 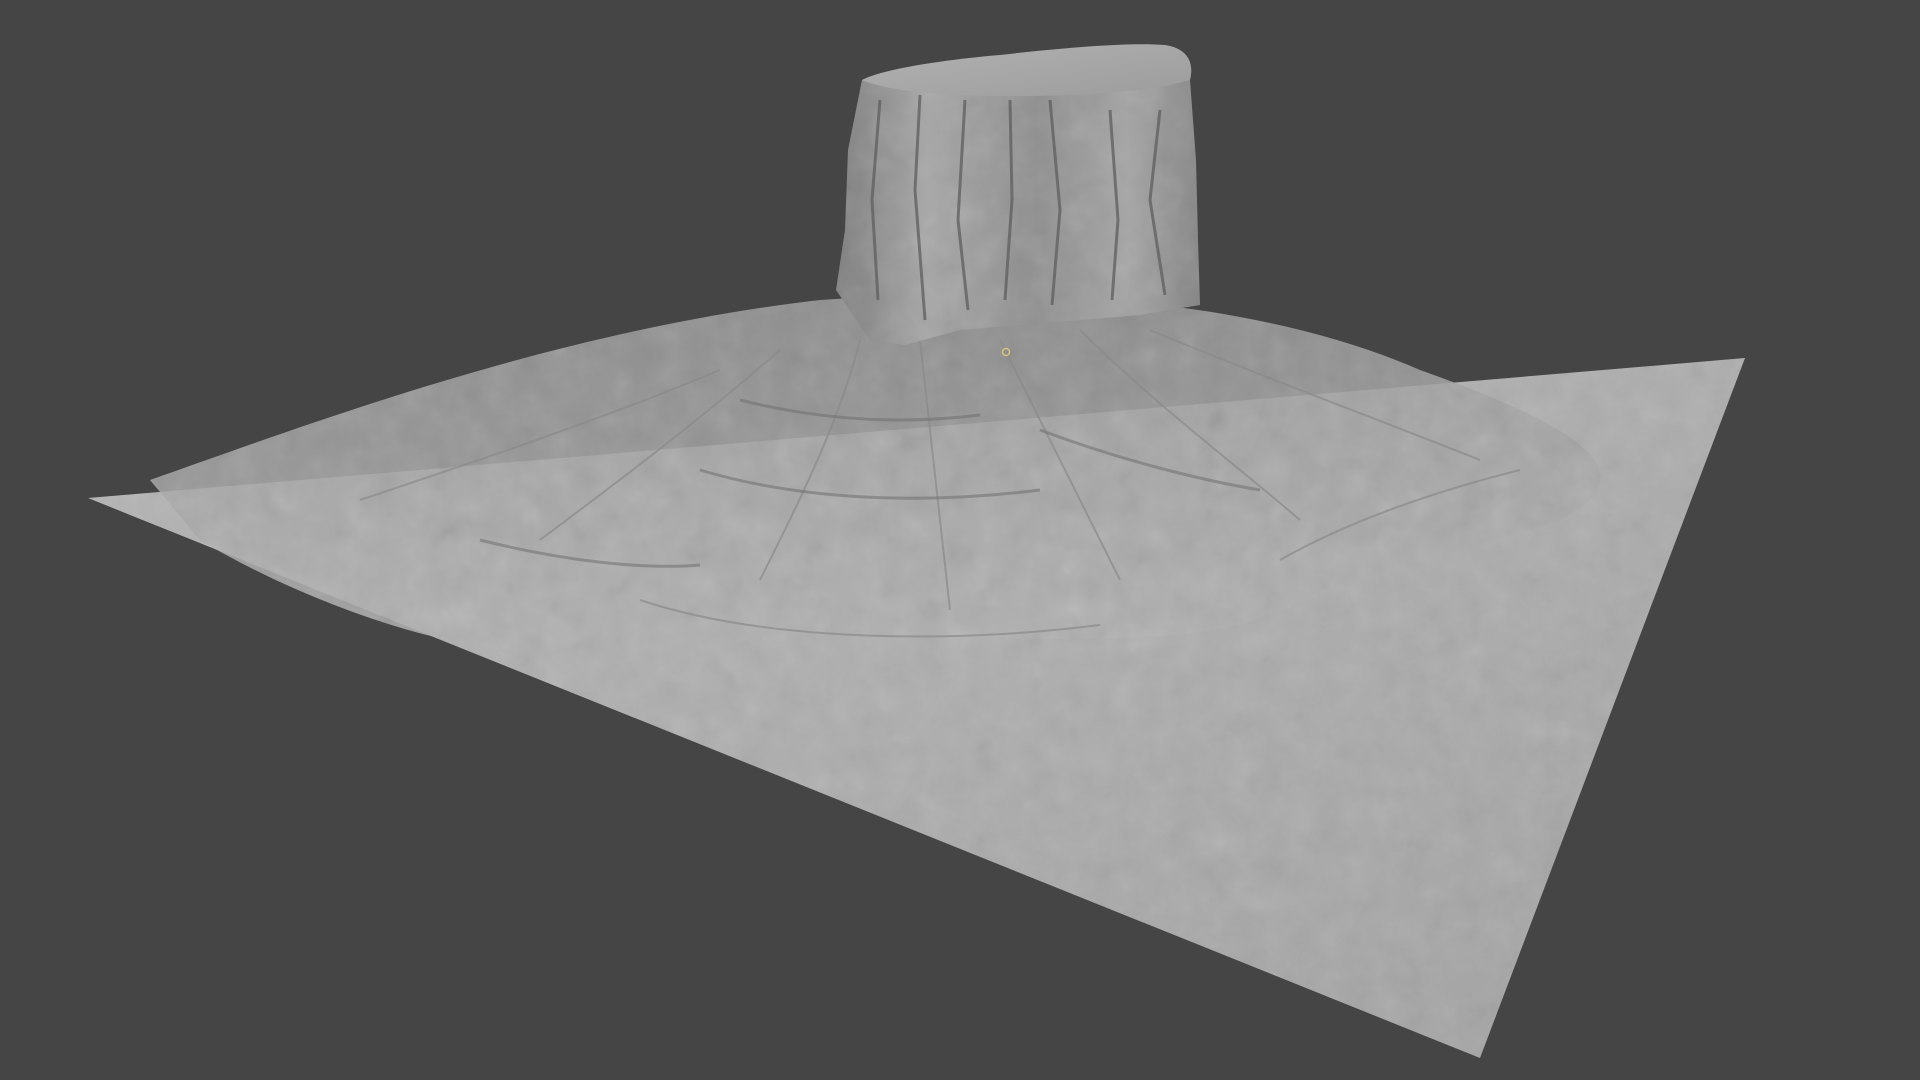 I want to click on mesa-cliff-texture, so click(x=1018, y=212).